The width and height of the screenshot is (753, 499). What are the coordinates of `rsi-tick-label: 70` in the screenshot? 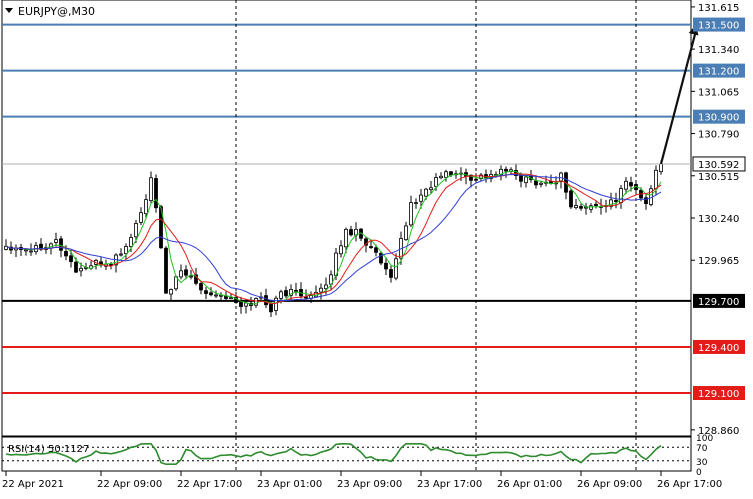 It's located at (702, 449).